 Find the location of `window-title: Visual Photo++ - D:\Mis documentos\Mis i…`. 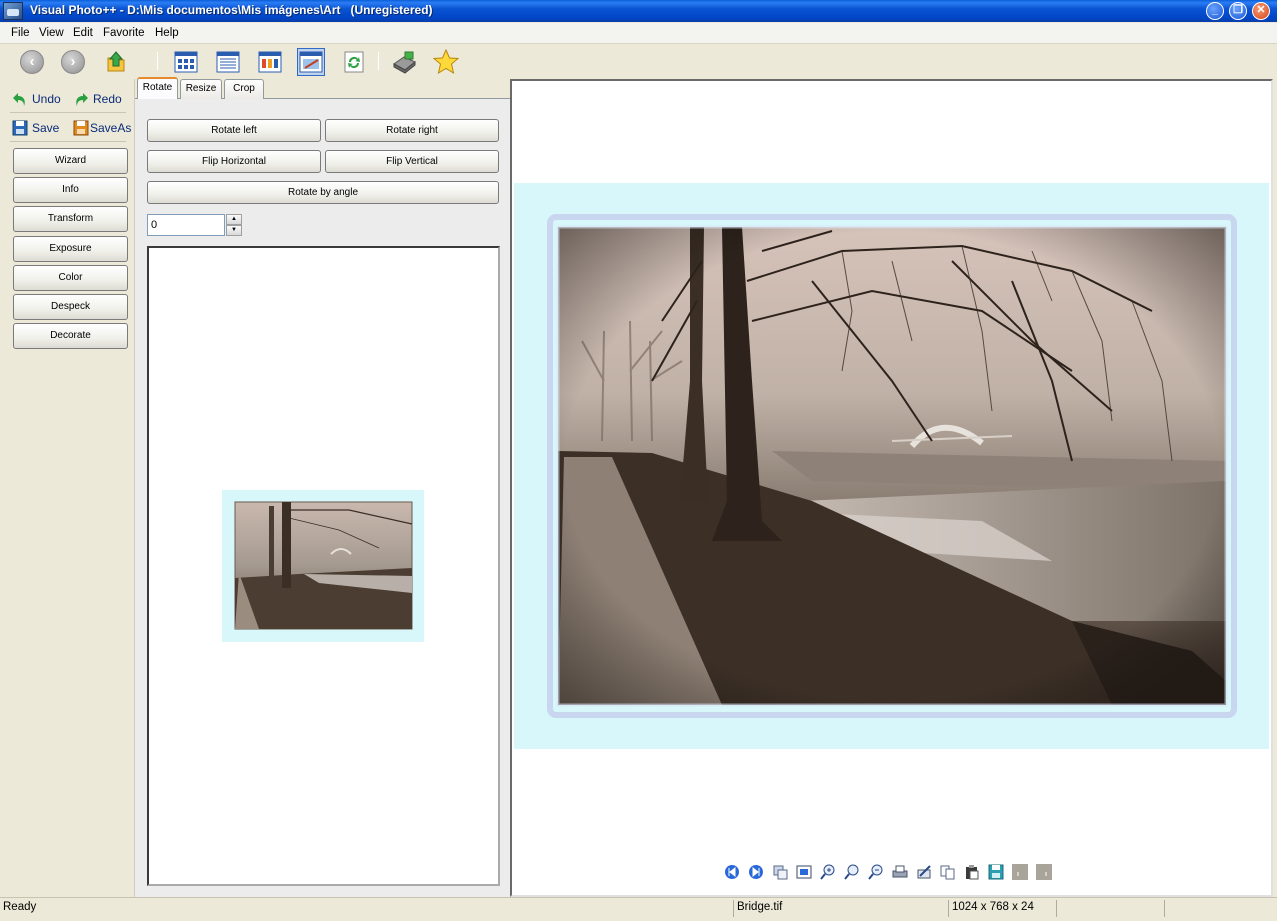

window-title: Visual Photo++ - D:\Mis documentos\Mis i… is located at coordinates (231, 10).